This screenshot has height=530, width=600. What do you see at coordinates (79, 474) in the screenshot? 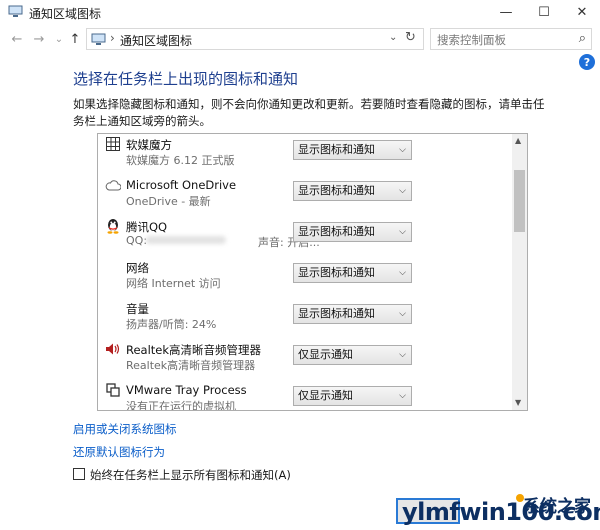
I see `always-show-all-checkbox` at bounding box center [79, 474].